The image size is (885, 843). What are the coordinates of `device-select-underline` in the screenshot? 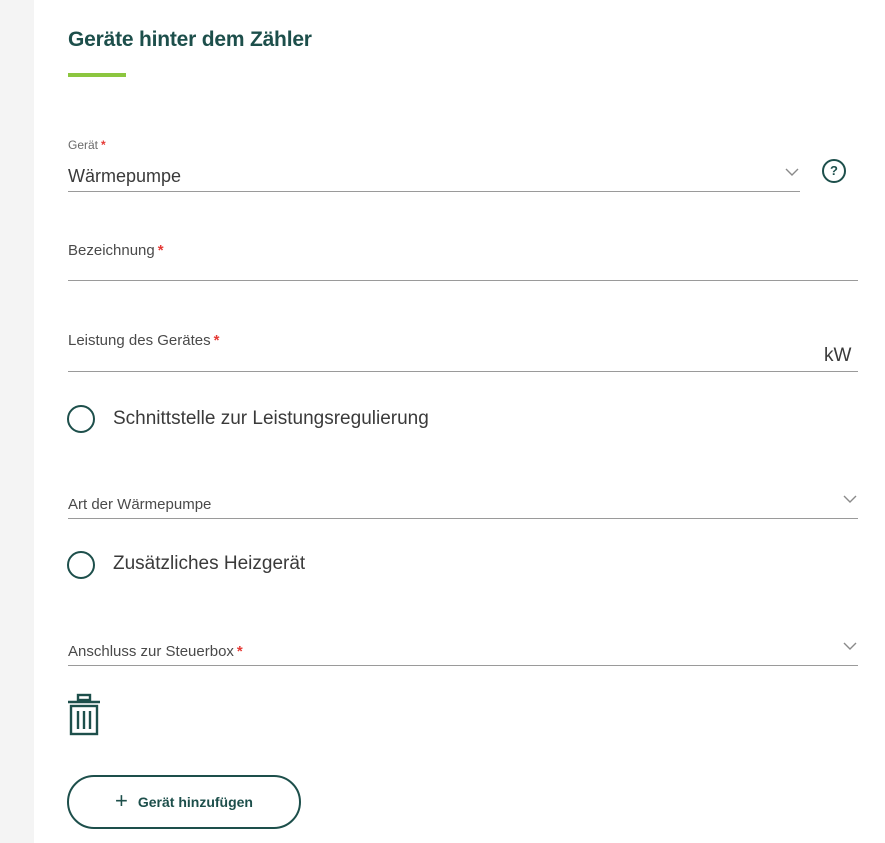 It's located at (434, 191).